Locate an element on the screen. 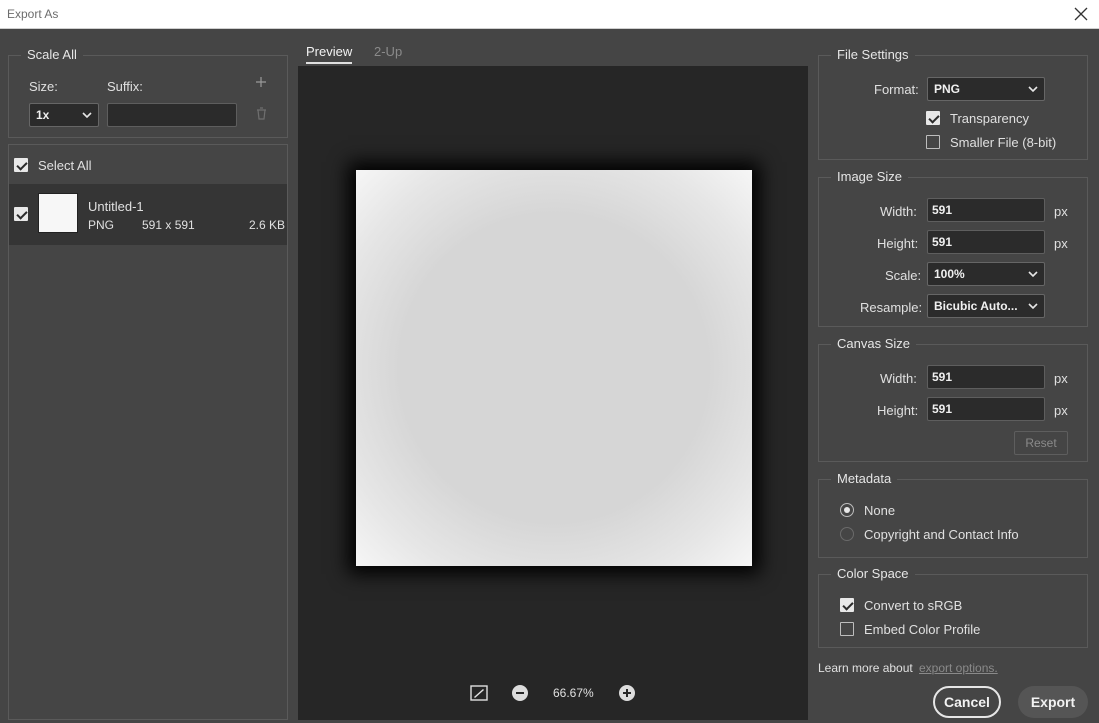 The height and width of the screenshot is (723, 1099). export-button: Export is located at coordinates (1053, 702).